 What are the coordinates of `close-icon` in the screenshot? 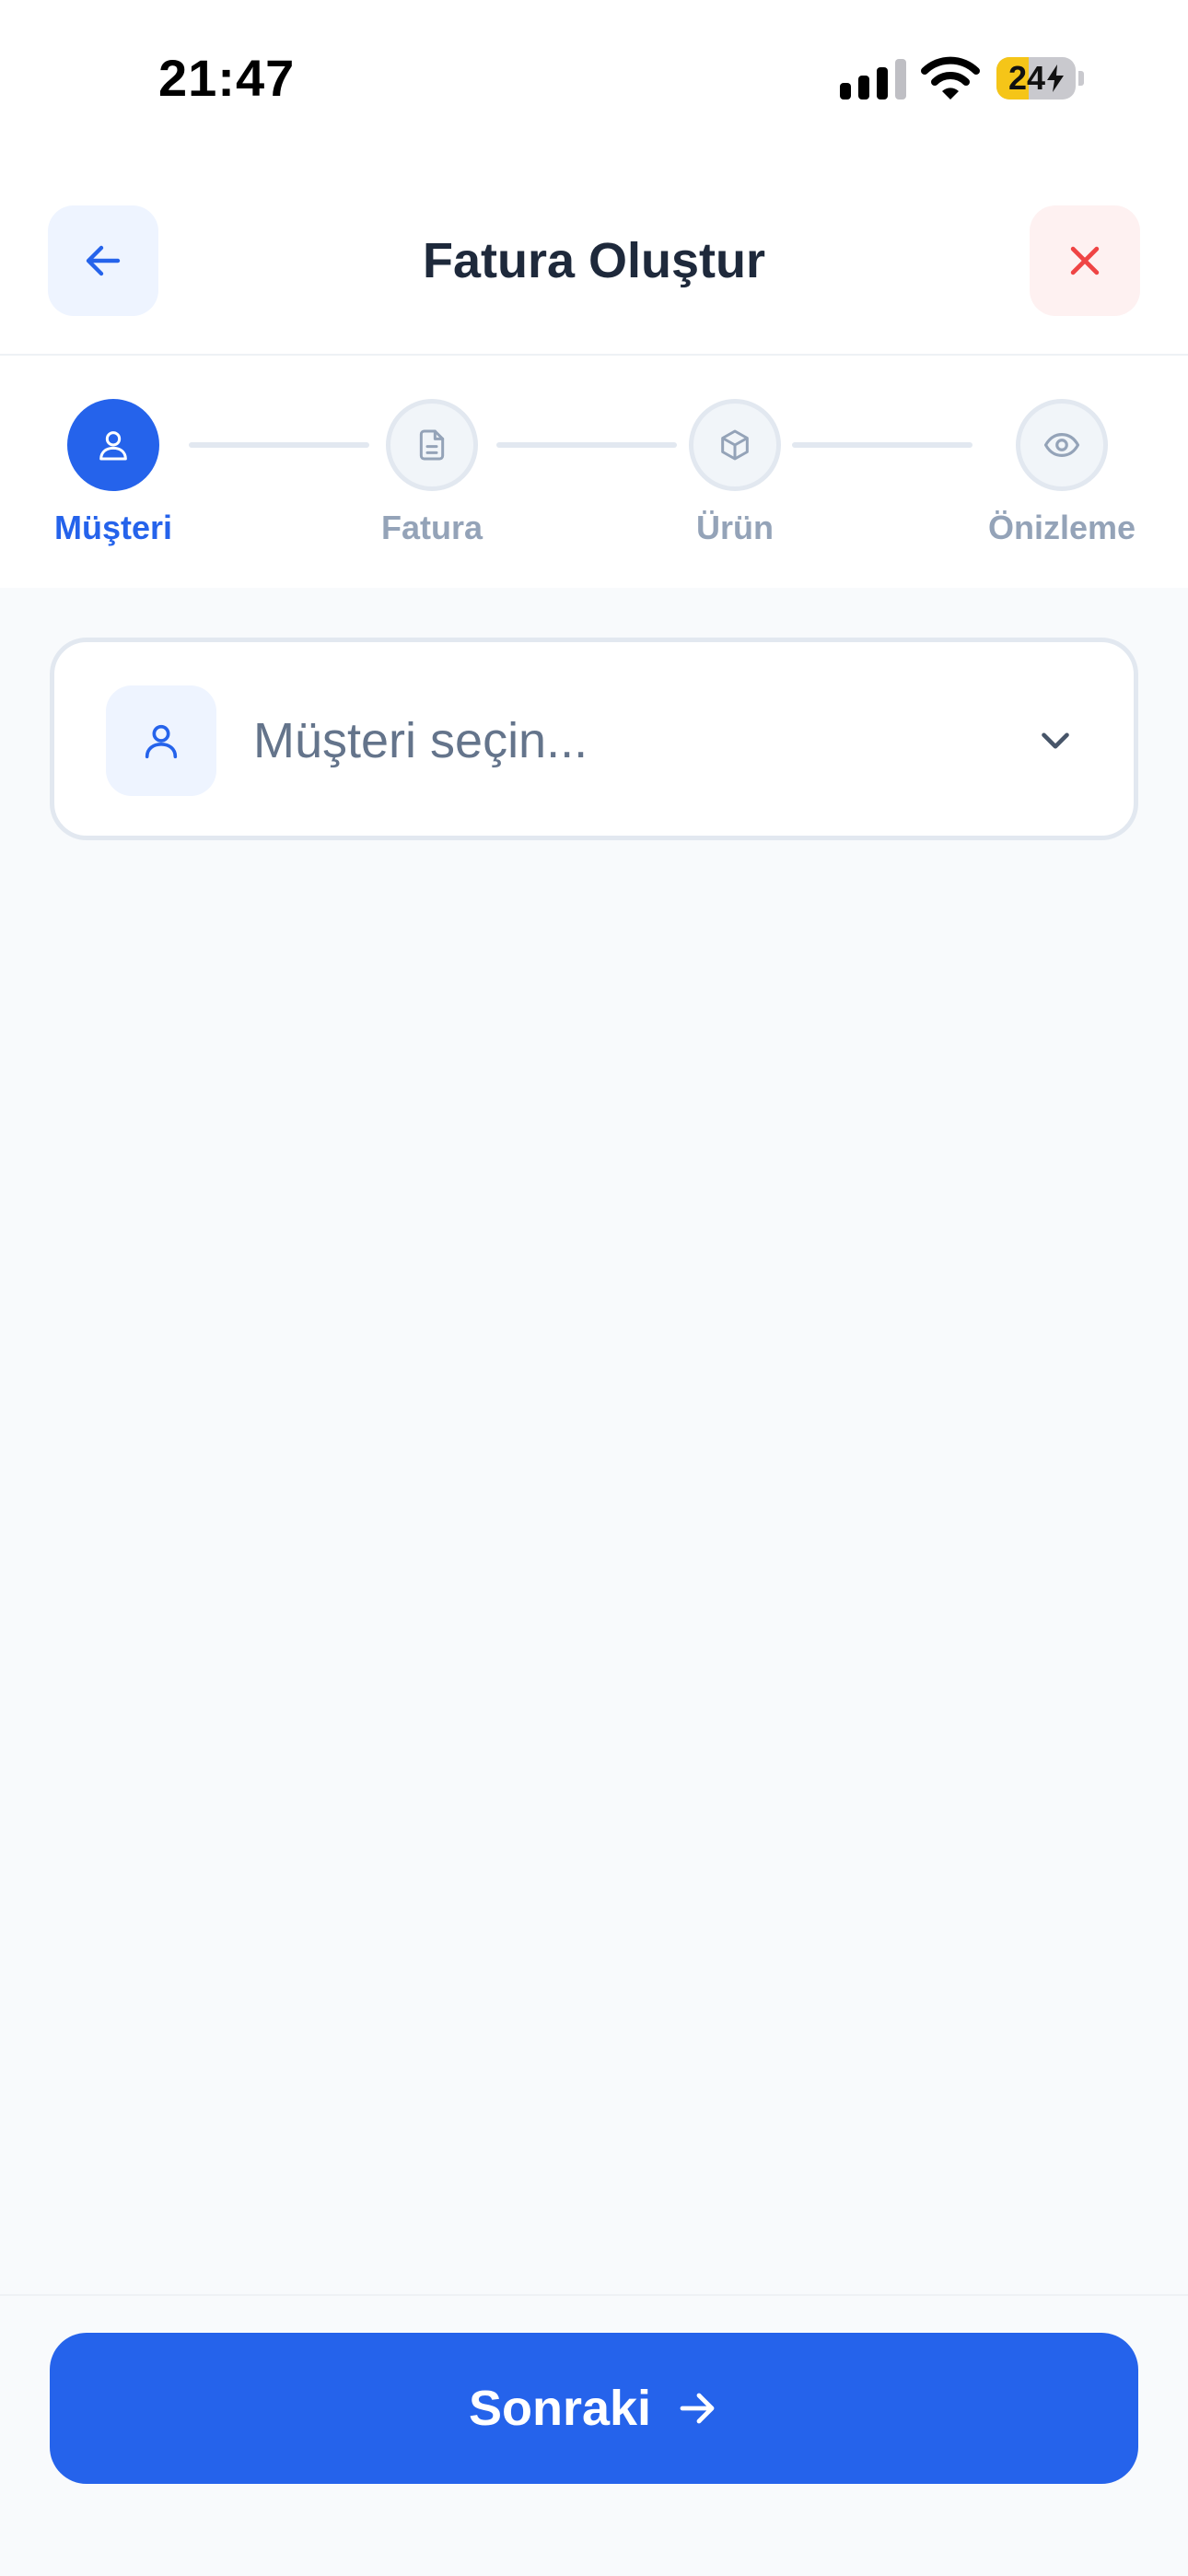 It's located at (1085, 260).